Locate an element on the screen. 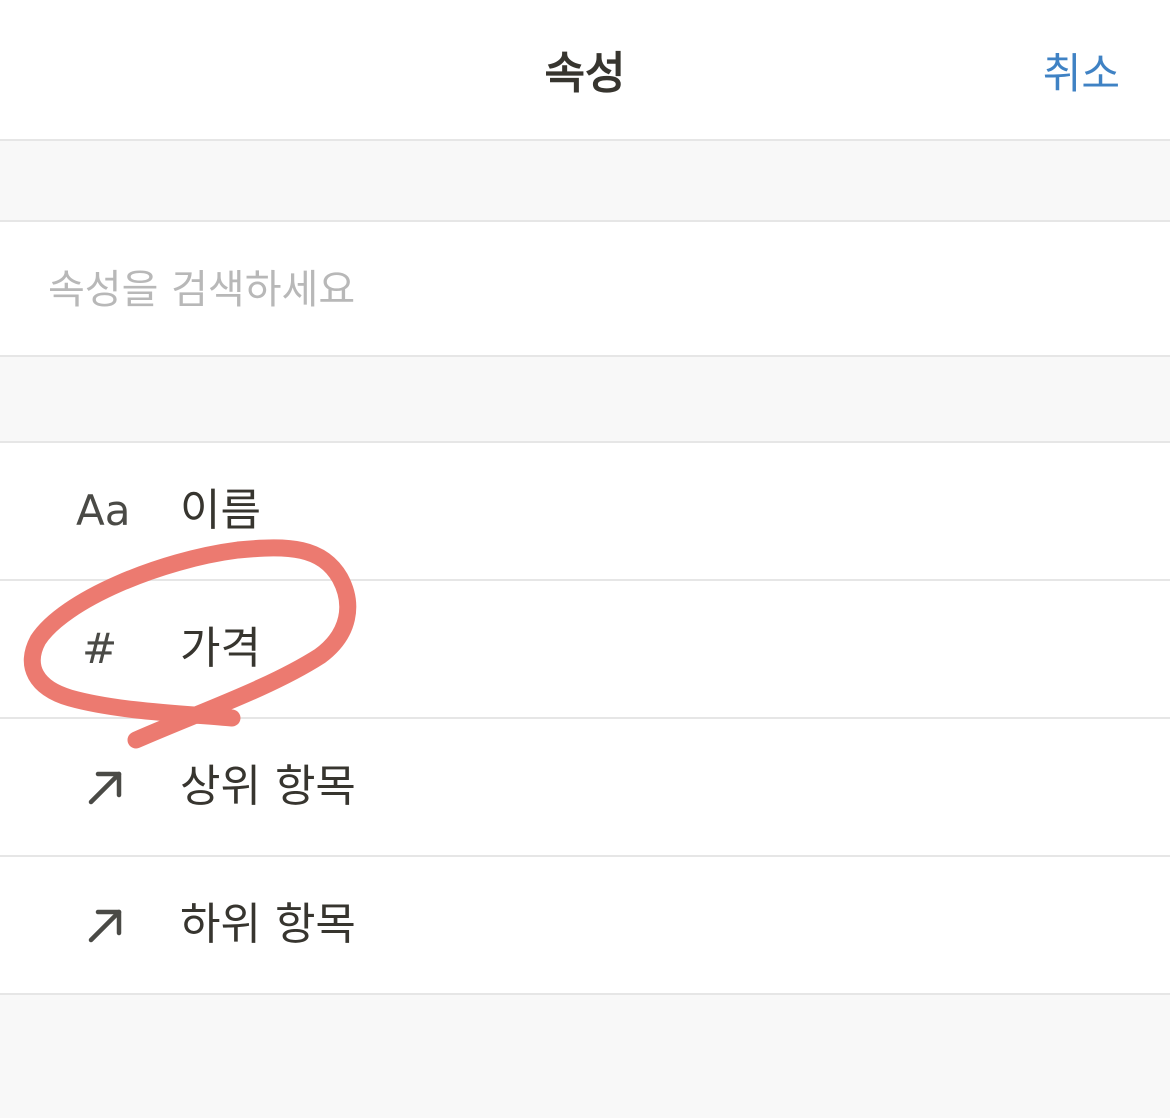 The width and height of the screenshot is (1170, 1118). text-icon: Aa is located at coordinates (103, 510).